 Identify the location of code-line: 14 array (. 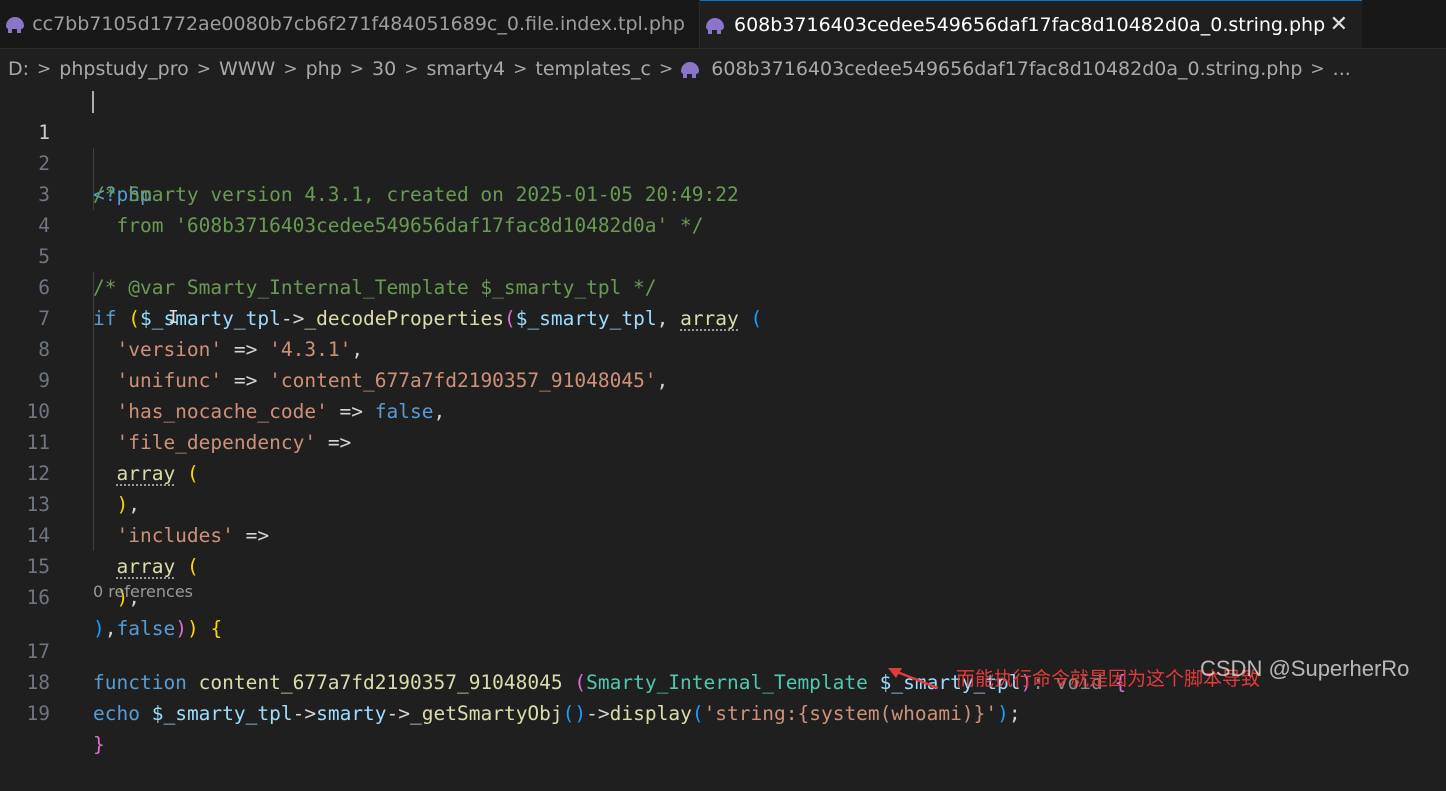
(723, 533).